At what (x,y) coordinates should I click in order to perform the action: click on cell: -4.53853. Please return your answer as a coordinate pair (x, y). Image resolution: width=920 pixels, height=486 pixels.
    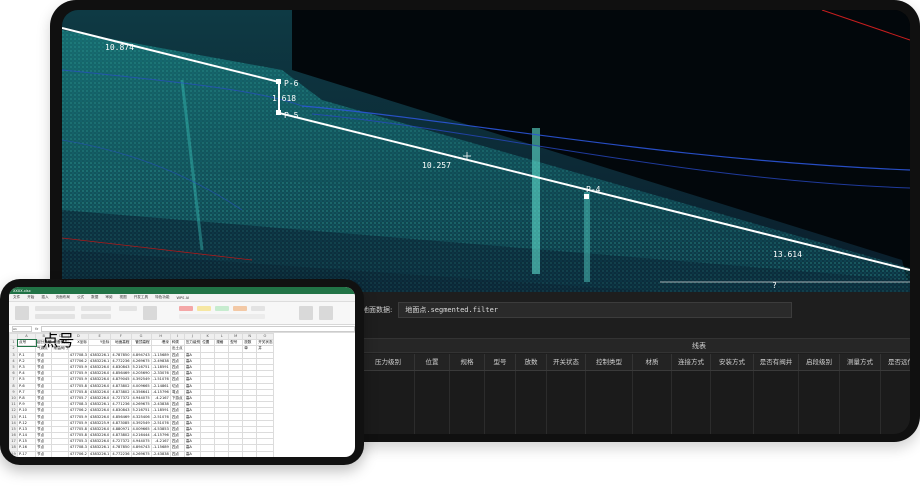
    Looking at the image, I should click on (160, 429).